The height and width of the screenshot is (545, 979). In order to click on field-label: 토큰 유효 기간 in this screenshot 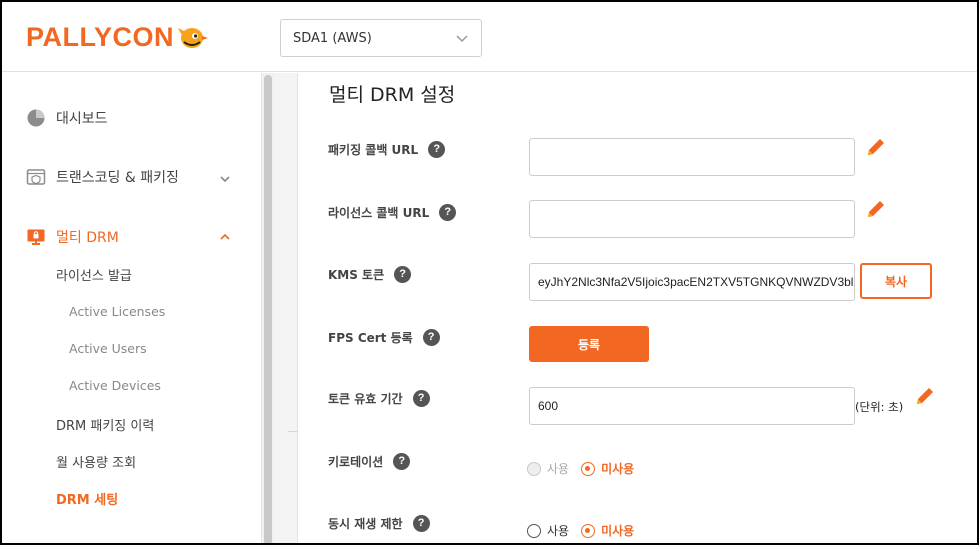, I will do `click(365, 399)`.